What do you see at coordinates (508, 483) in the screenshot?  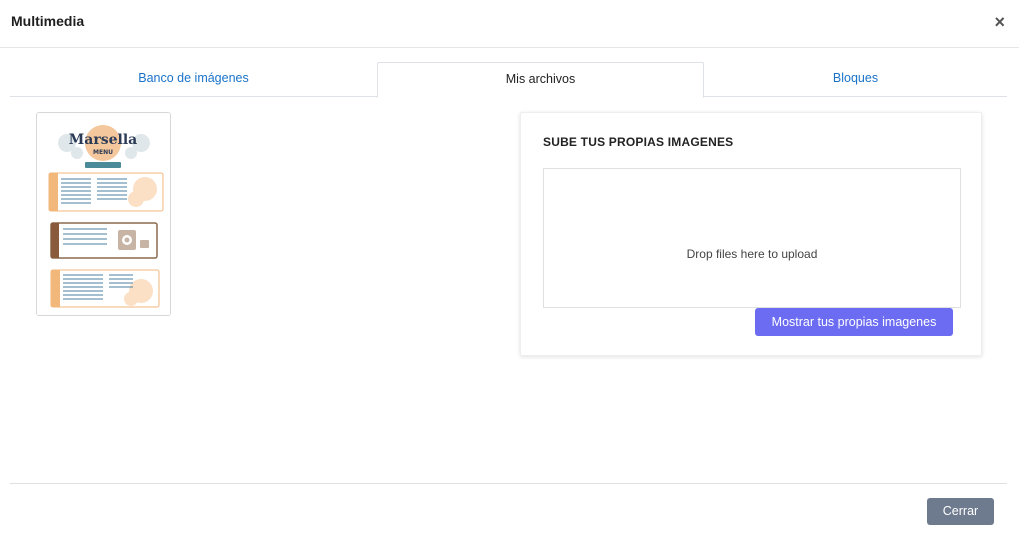 I see `footer-divider` at bounding box center [508, 483].